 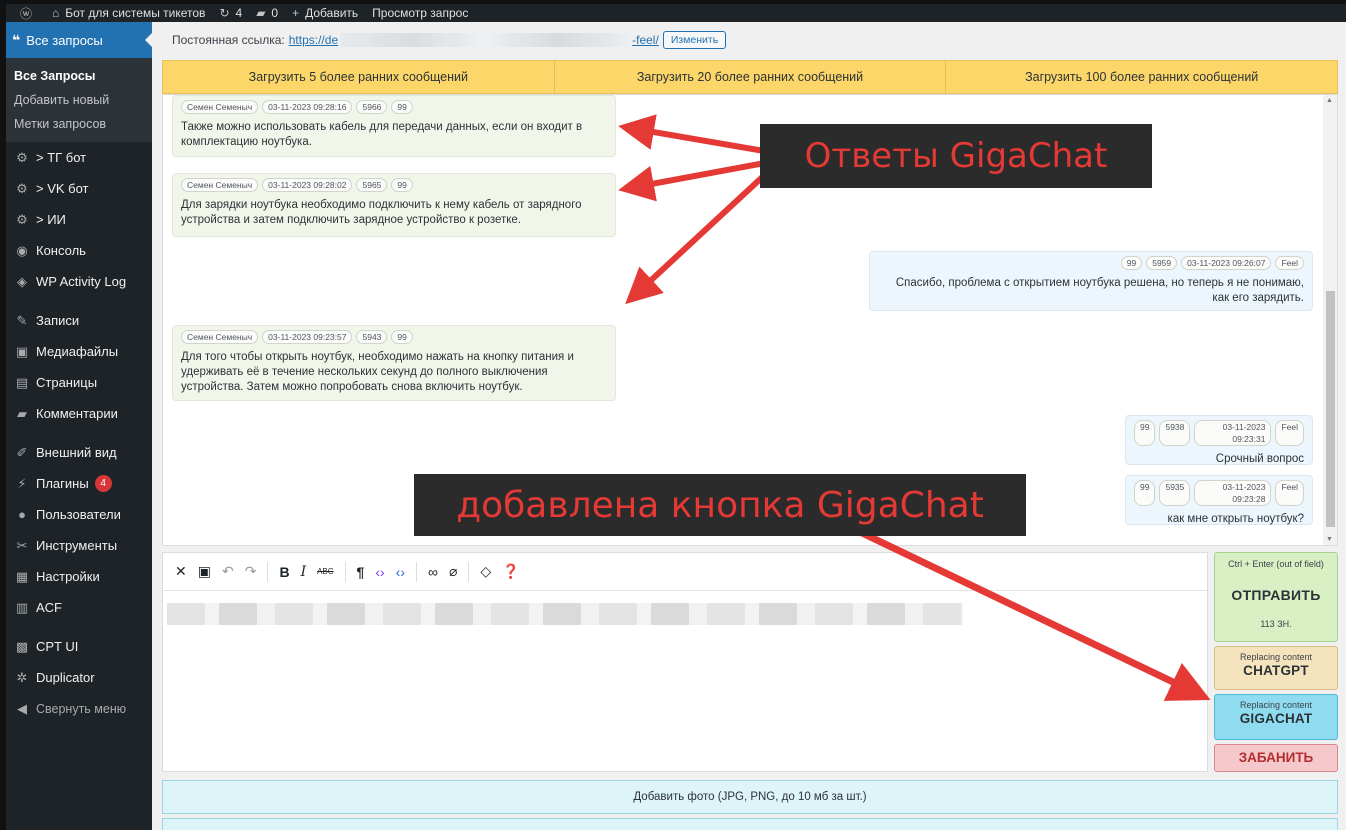 What do you see at coordinates (361, 572) in the screenshot?
I see `paragraph-icon: ¶` at bounding box center [361, 572].